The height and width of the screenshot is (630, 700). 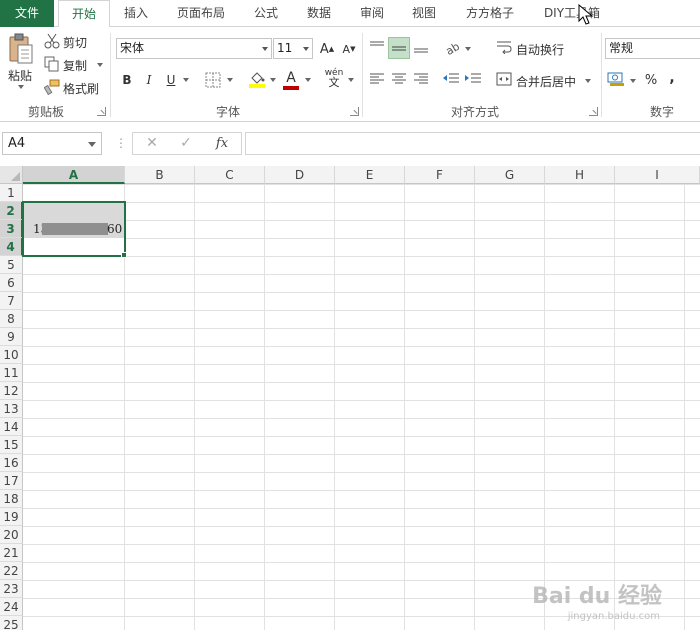 What do you see at coordinates (20, 75) in the screenshot?
I see `paste-button: 粘贴` at bounding box center [20, 75].